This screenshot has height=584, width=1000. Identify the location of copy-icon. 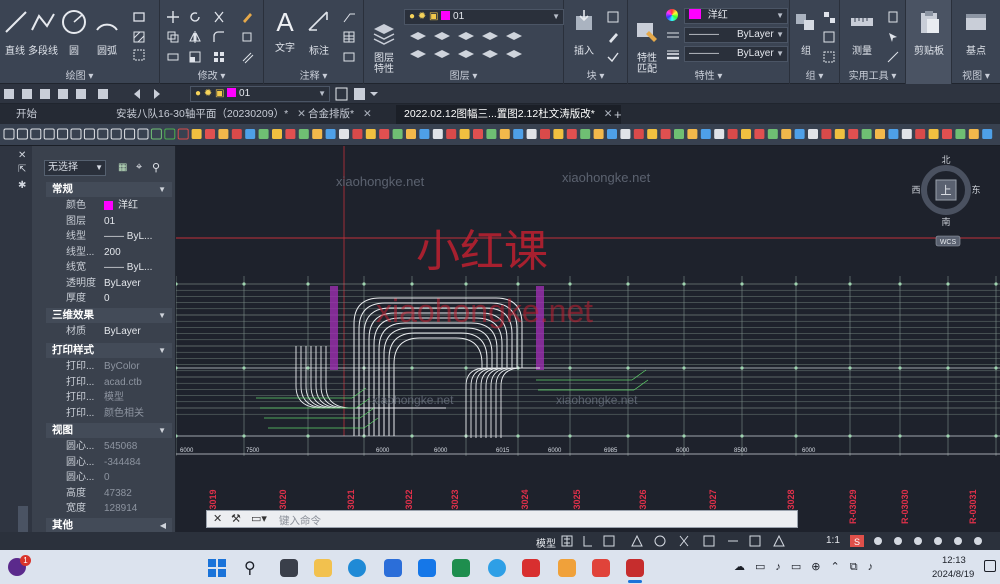
(173, 37).